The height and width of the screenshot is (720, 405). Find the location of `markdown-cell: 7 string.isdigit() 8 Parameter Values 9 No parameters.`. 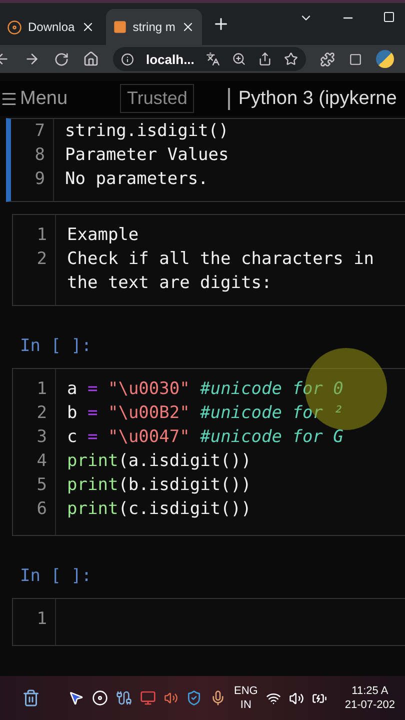

markdown-cell: 7 string.isdigit() 8 Parameter Values 9 No parameters. is located at coordinates (205, 160).